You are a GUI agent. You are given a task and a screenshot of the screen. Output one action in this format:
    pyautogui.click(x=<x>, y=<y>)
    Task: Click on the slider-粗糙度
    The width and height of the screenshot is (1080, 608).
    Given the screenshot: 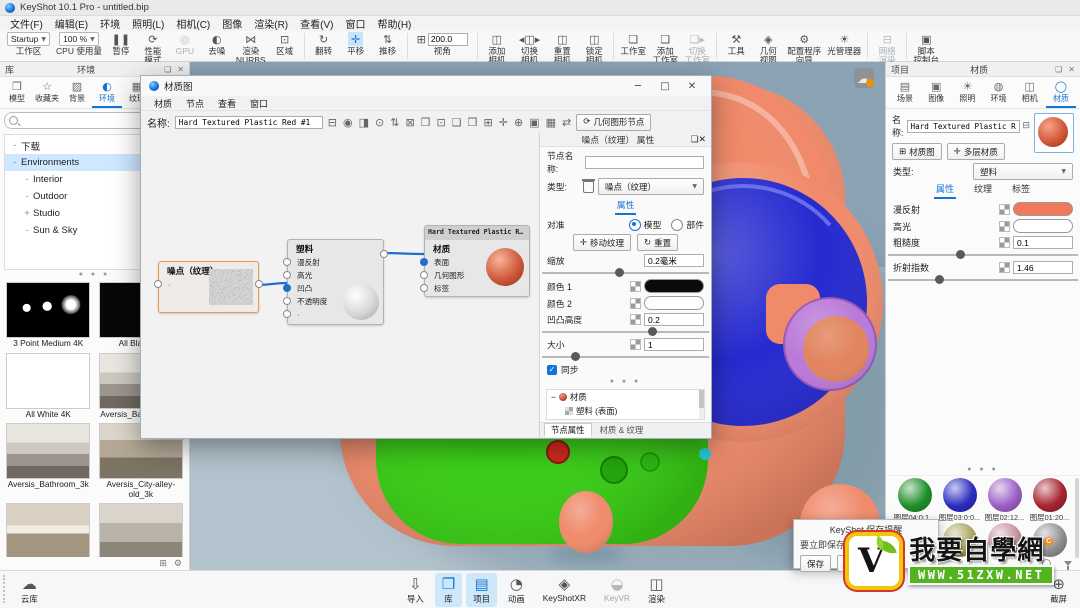 What is the action you would take?
    pyautogui.click(x=983, y=254)
    